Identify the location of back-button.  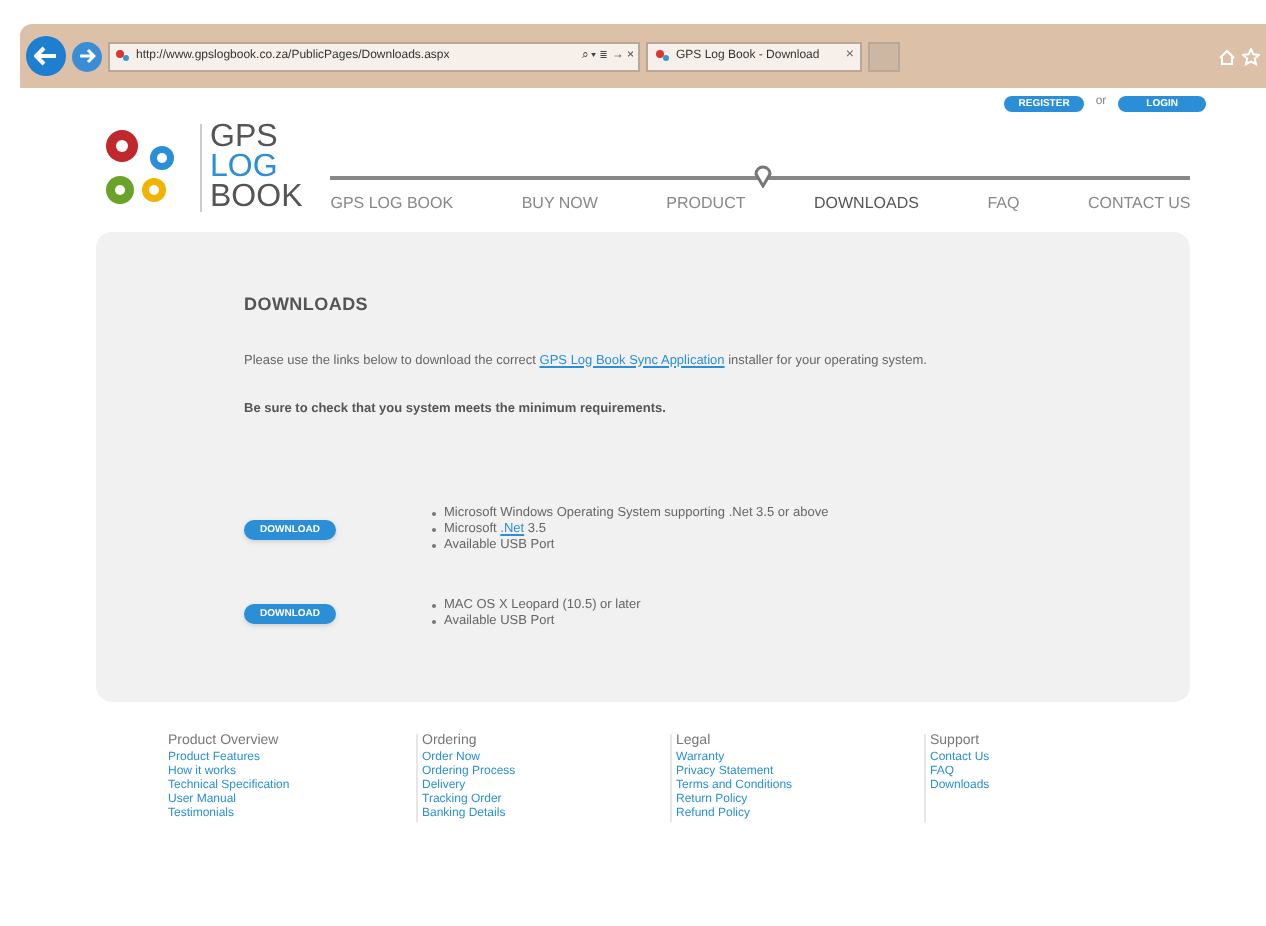
(46, 56).